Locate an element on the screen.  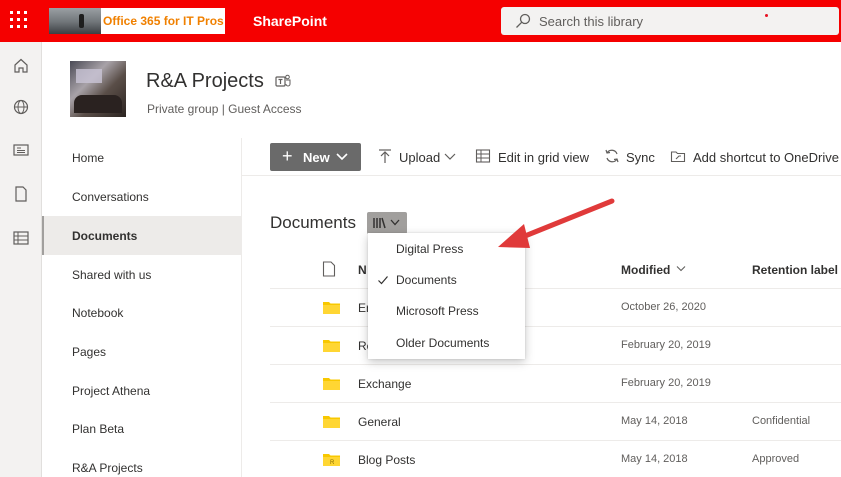
nav-item-label: Home is located at coordinates (88, 158).